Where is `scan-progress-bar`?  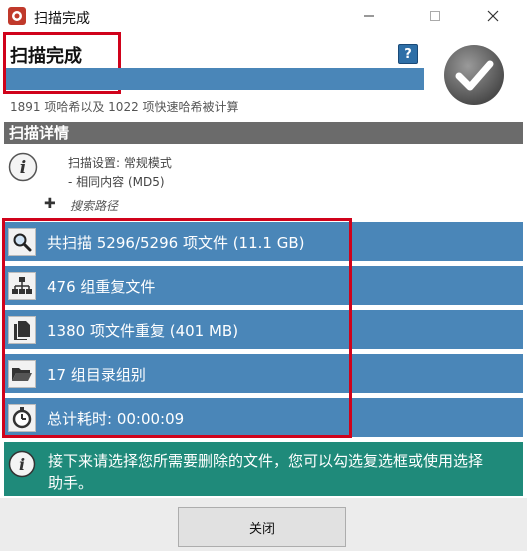 scan-progress-bar is located at coordinates (215, 79).